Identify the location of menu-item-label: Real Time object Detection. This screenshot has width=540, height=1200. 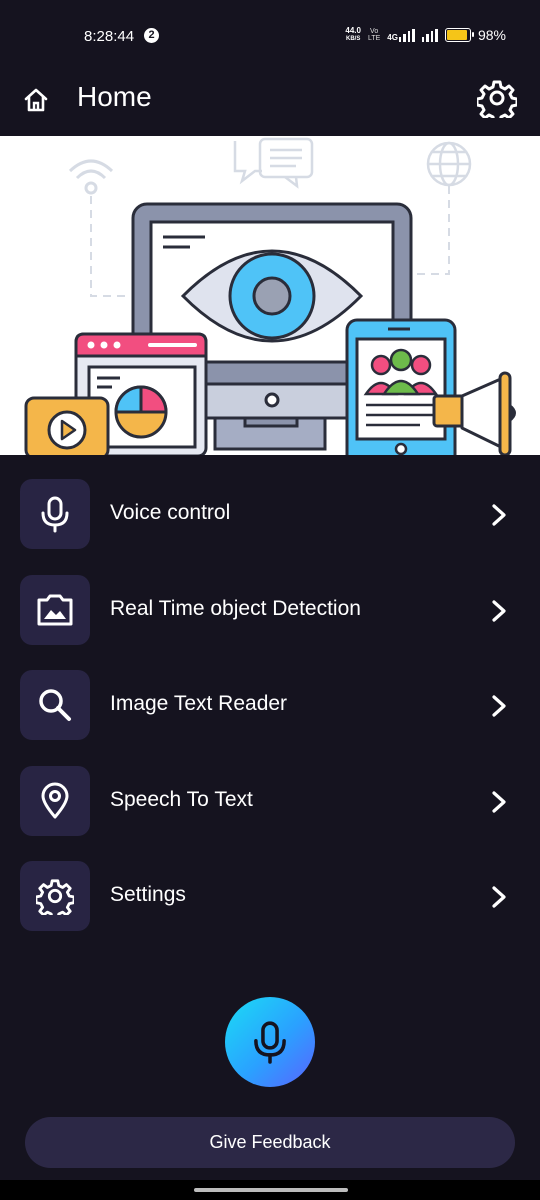
(235, 608).